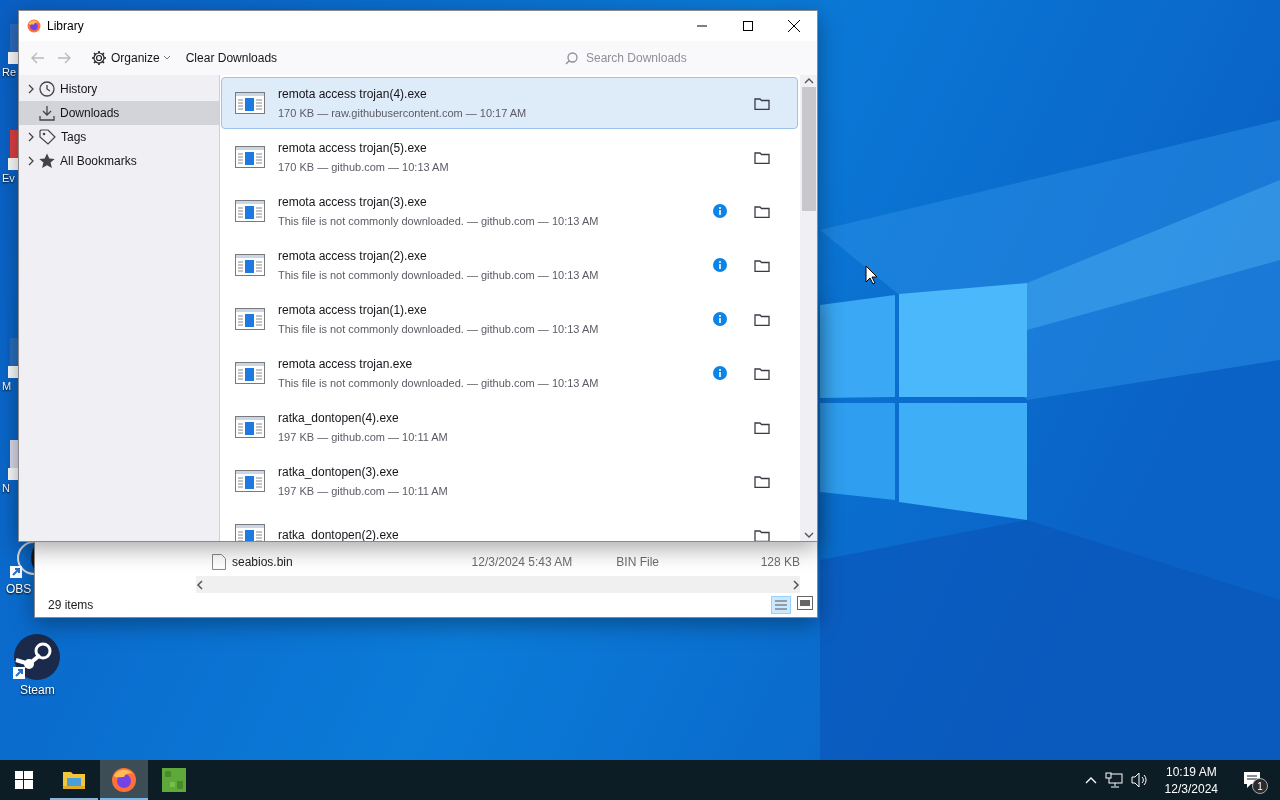 The image size is (1280, 800). What do you see at coordinates (808, 308) in the screenshot?
I see `vertical-scrollbar` at bounding box center [808, 308].